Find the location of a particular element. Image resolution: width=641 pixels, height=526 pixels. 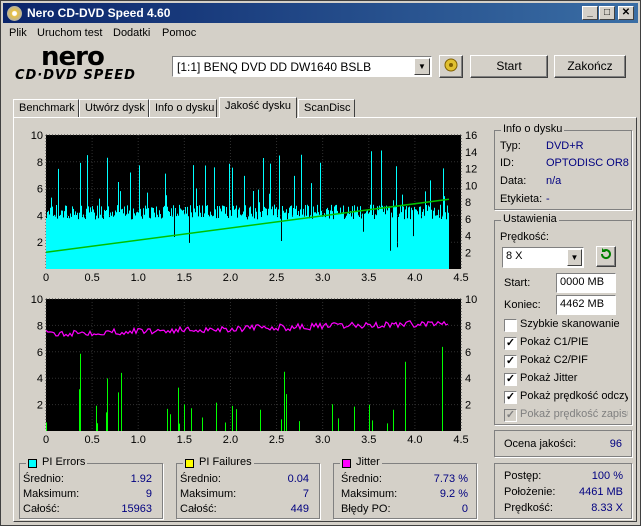

y-right-tick-label: 16 is located at coordinates (471, 136).